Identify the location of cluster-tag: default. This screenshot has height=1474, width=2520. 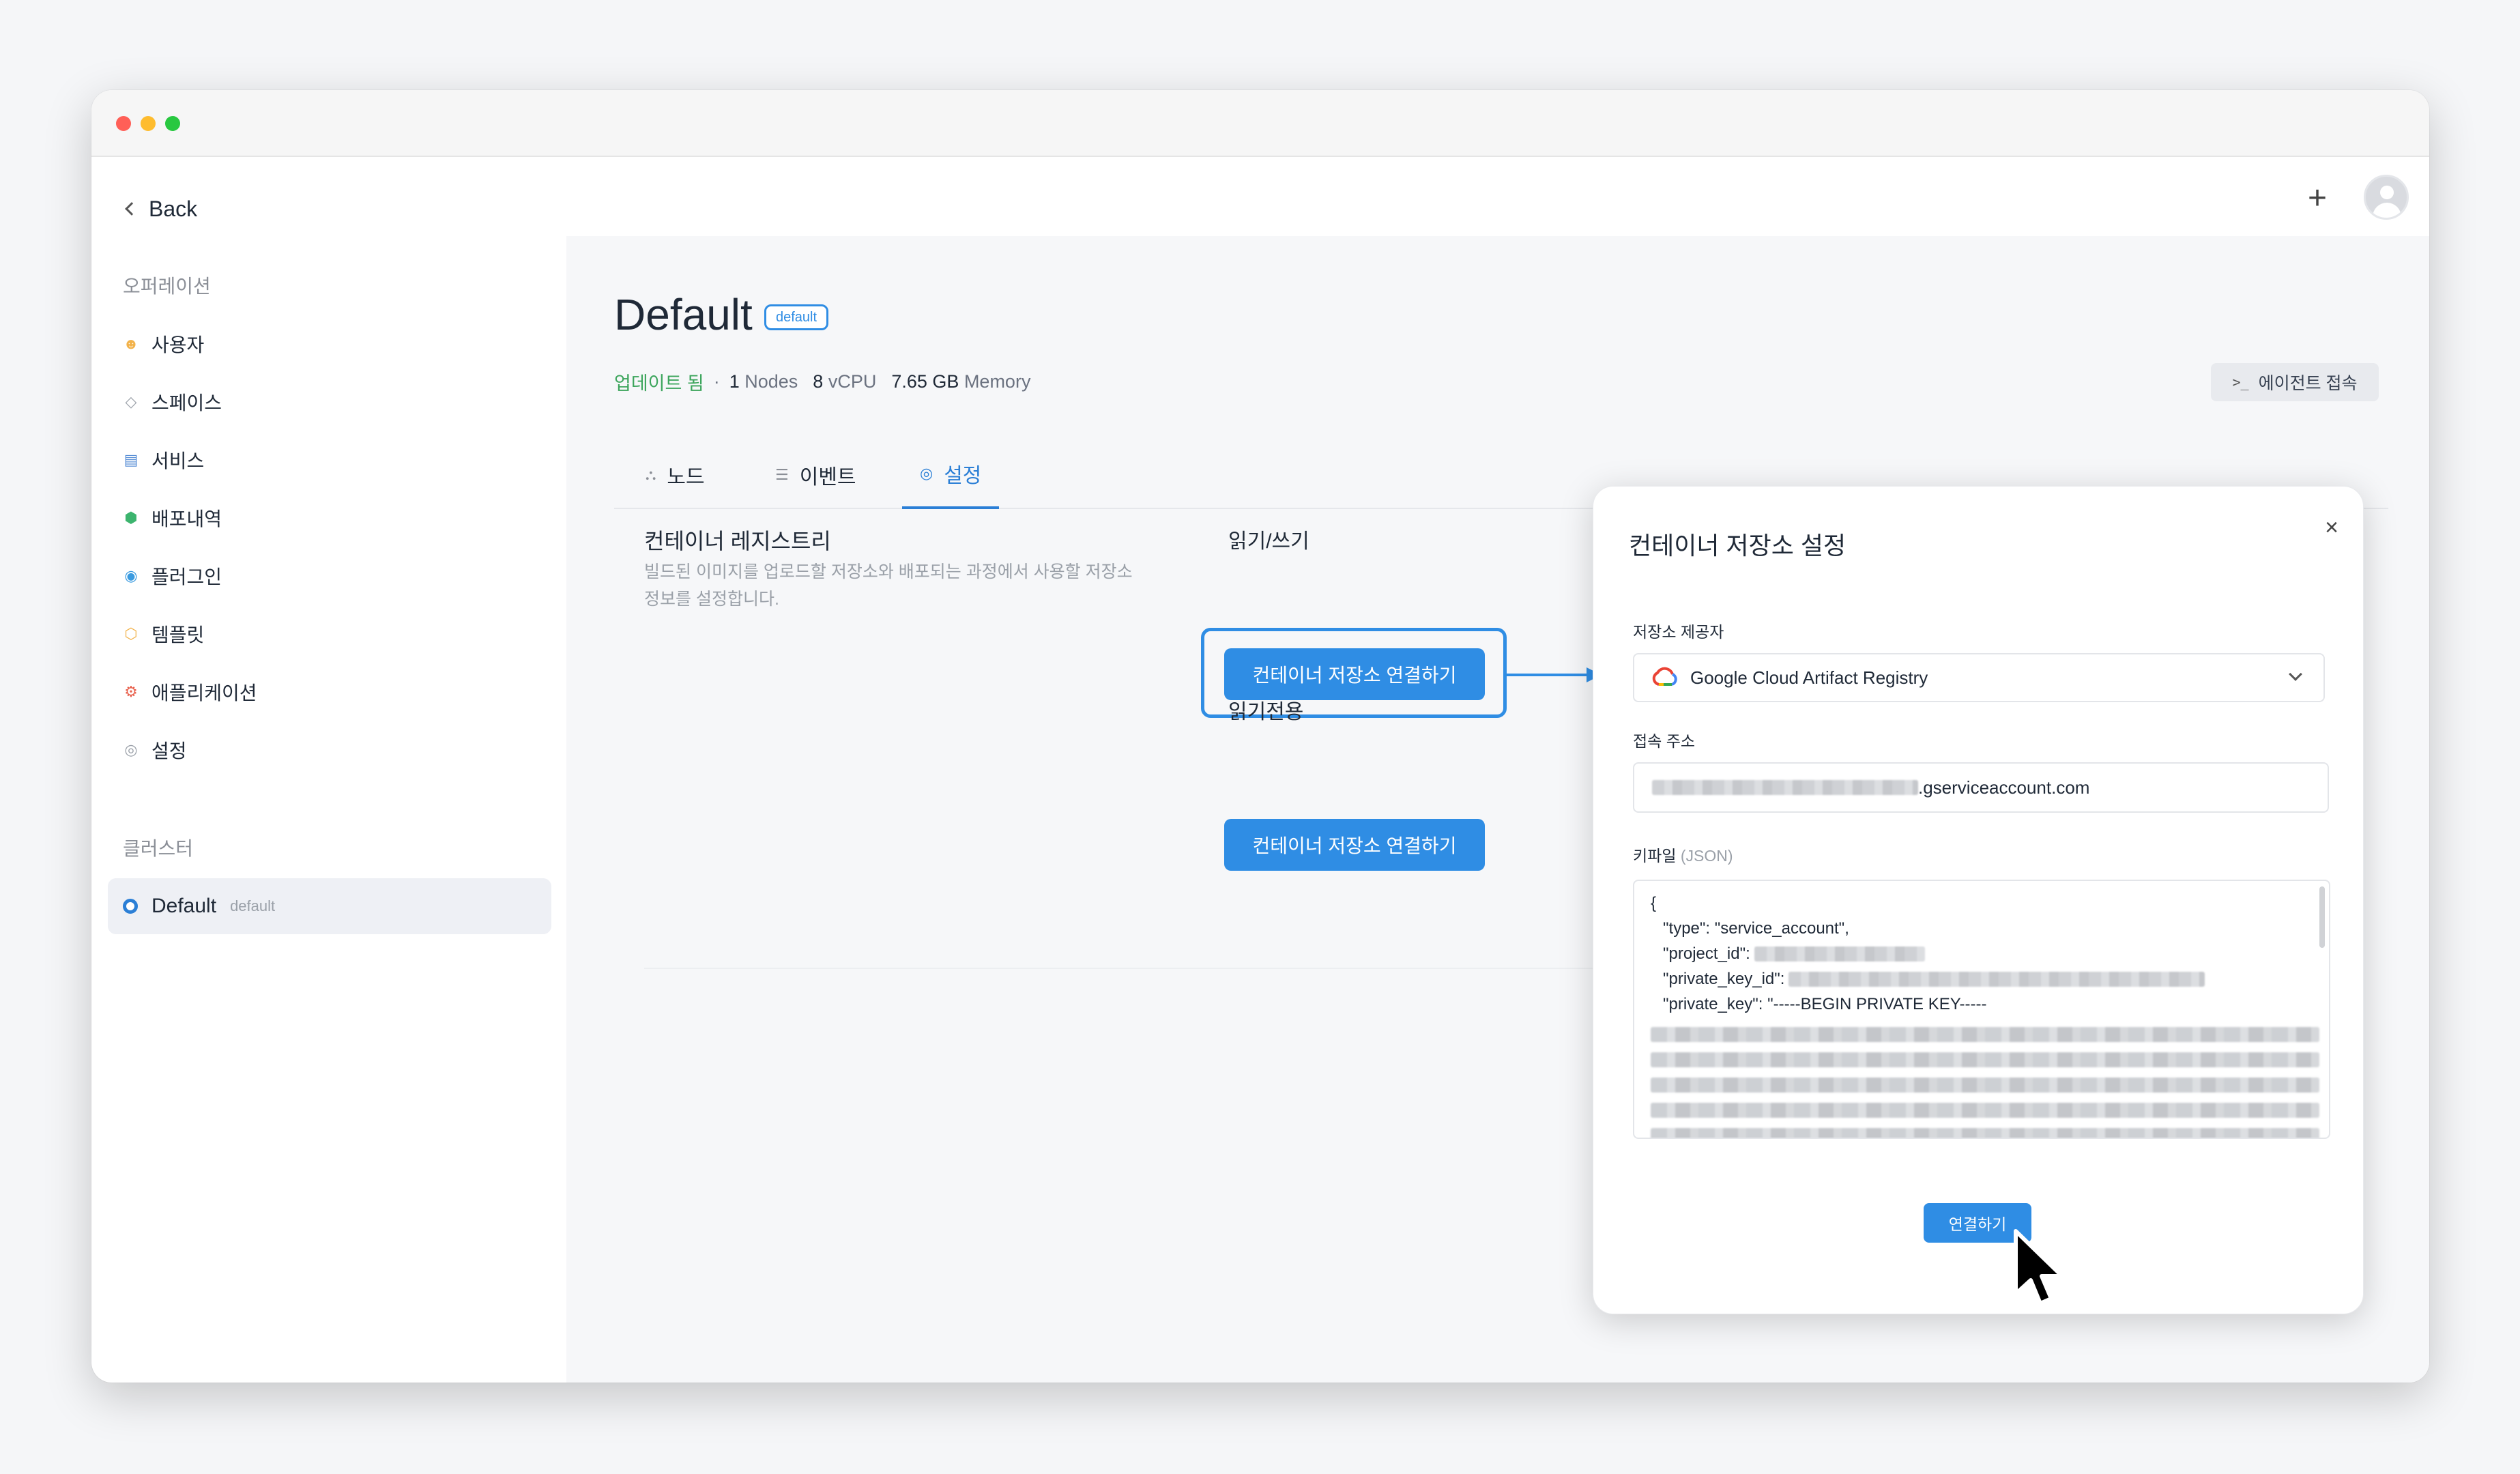
(253, 905).